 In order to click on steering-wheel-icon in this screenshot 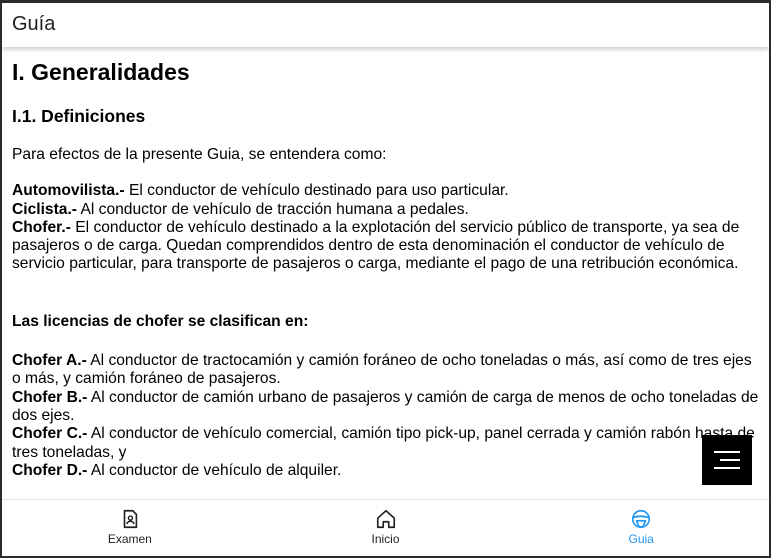, I will do `click(641, 519)`.